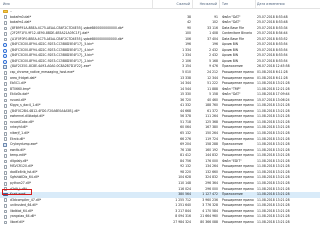 This screenshot has height=244, width=320. I want to click on column-header-bar: Имя Сжатый Несжатый Тип Дата изменения, so click(160, 4).